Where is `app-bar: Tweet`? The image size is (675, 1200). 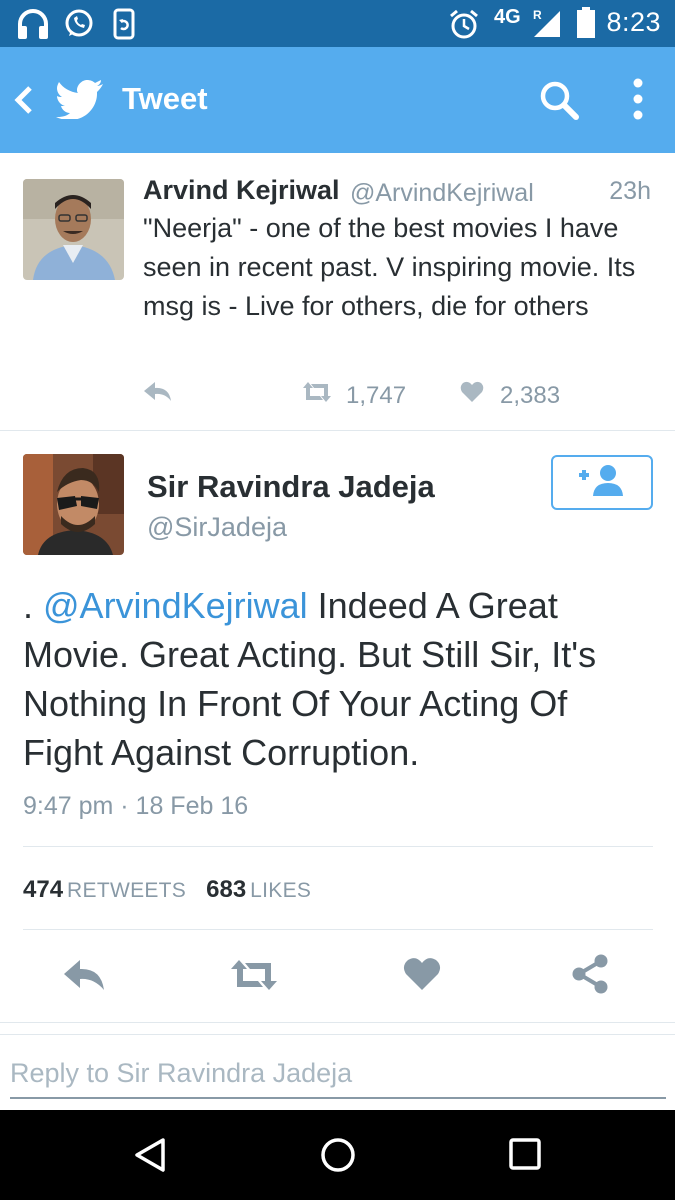
app-bar: Tweet is located at coordinates (337, 100).